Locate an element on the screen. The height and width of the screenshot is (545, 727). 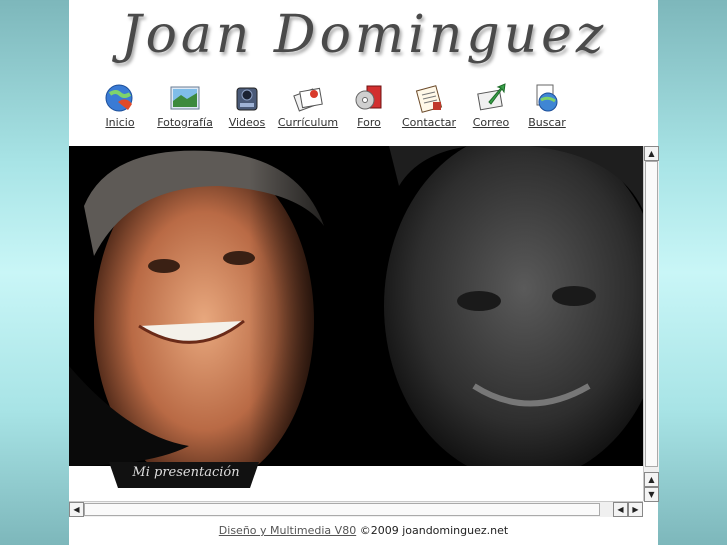
nav-label-fotografia: Fotografía is located at coordinates (185, 122).